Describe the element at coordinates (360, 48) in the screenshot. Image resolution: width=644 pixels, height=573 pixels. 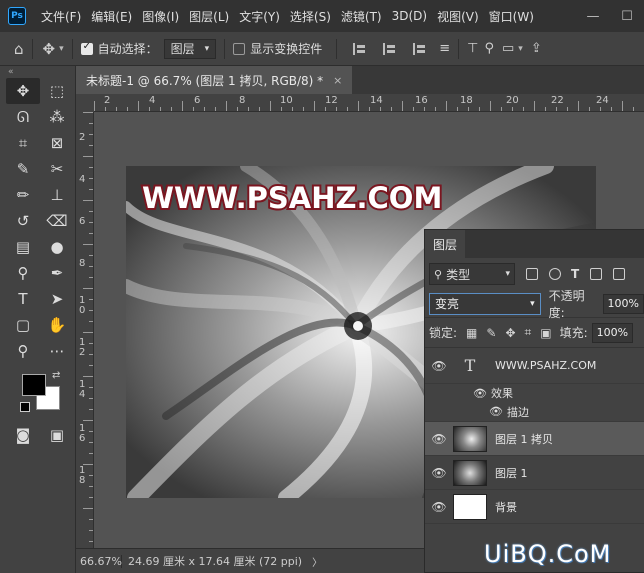
I see `align-left-icon` at that location.